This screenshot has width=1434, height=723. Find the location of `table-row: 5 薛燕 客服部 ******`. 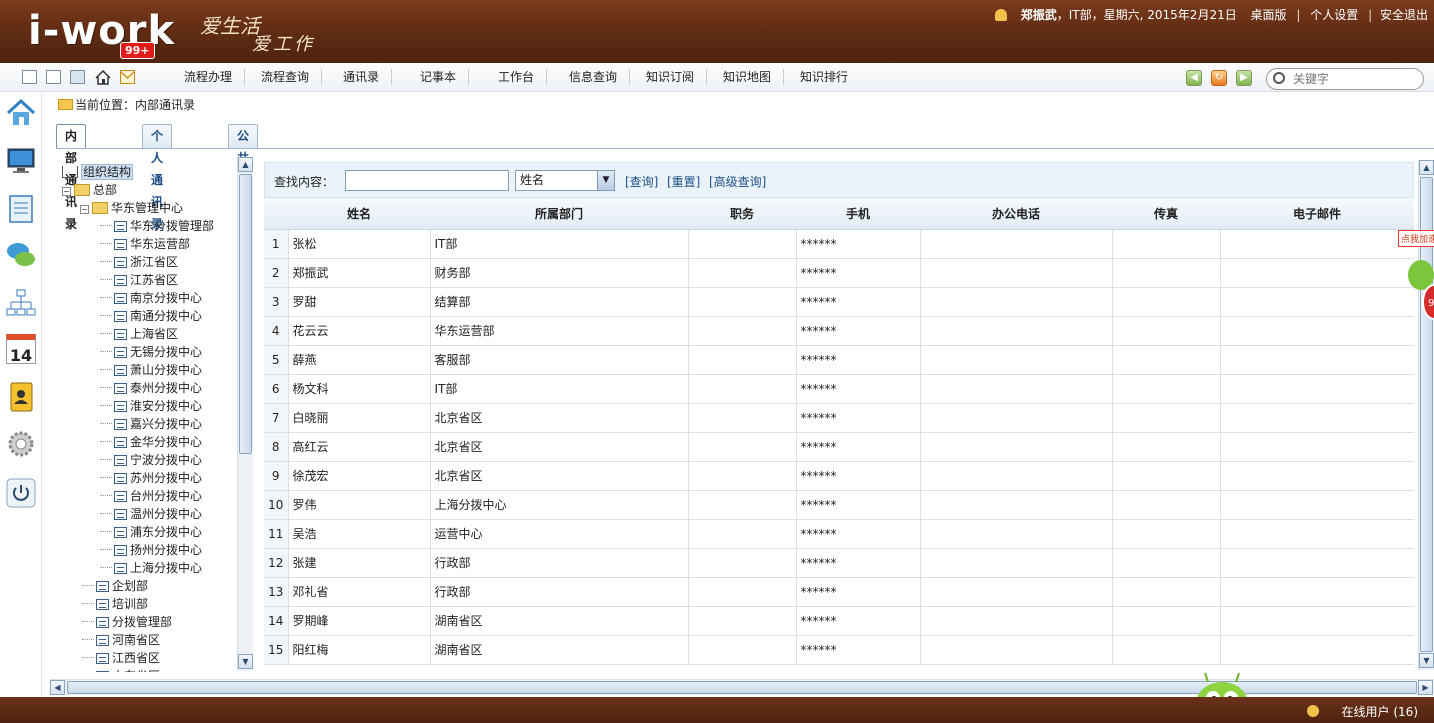

table-row: 5 薛燕 客服部 ****** is located at coordinates (839, 360).